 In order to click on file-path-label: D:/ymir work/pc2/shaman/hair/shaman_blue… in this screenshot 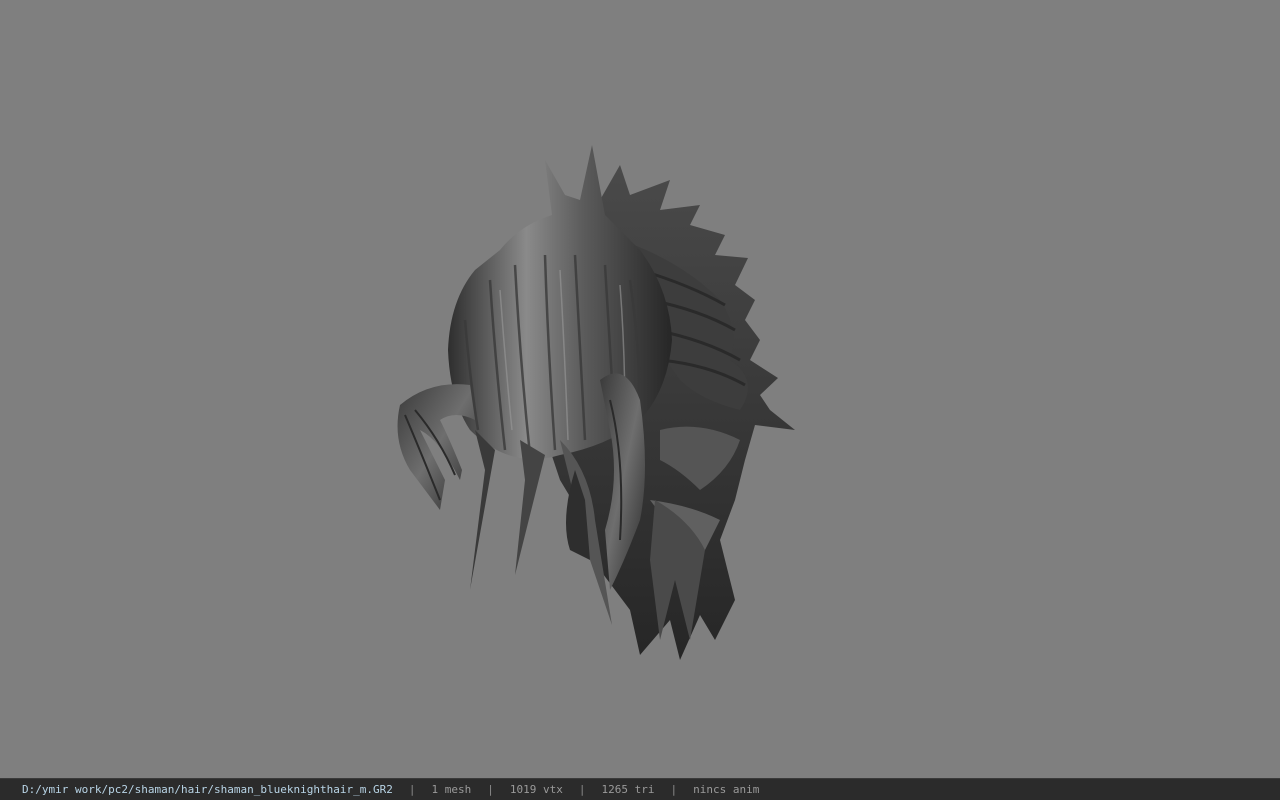, I will do `click(207, 789)`.